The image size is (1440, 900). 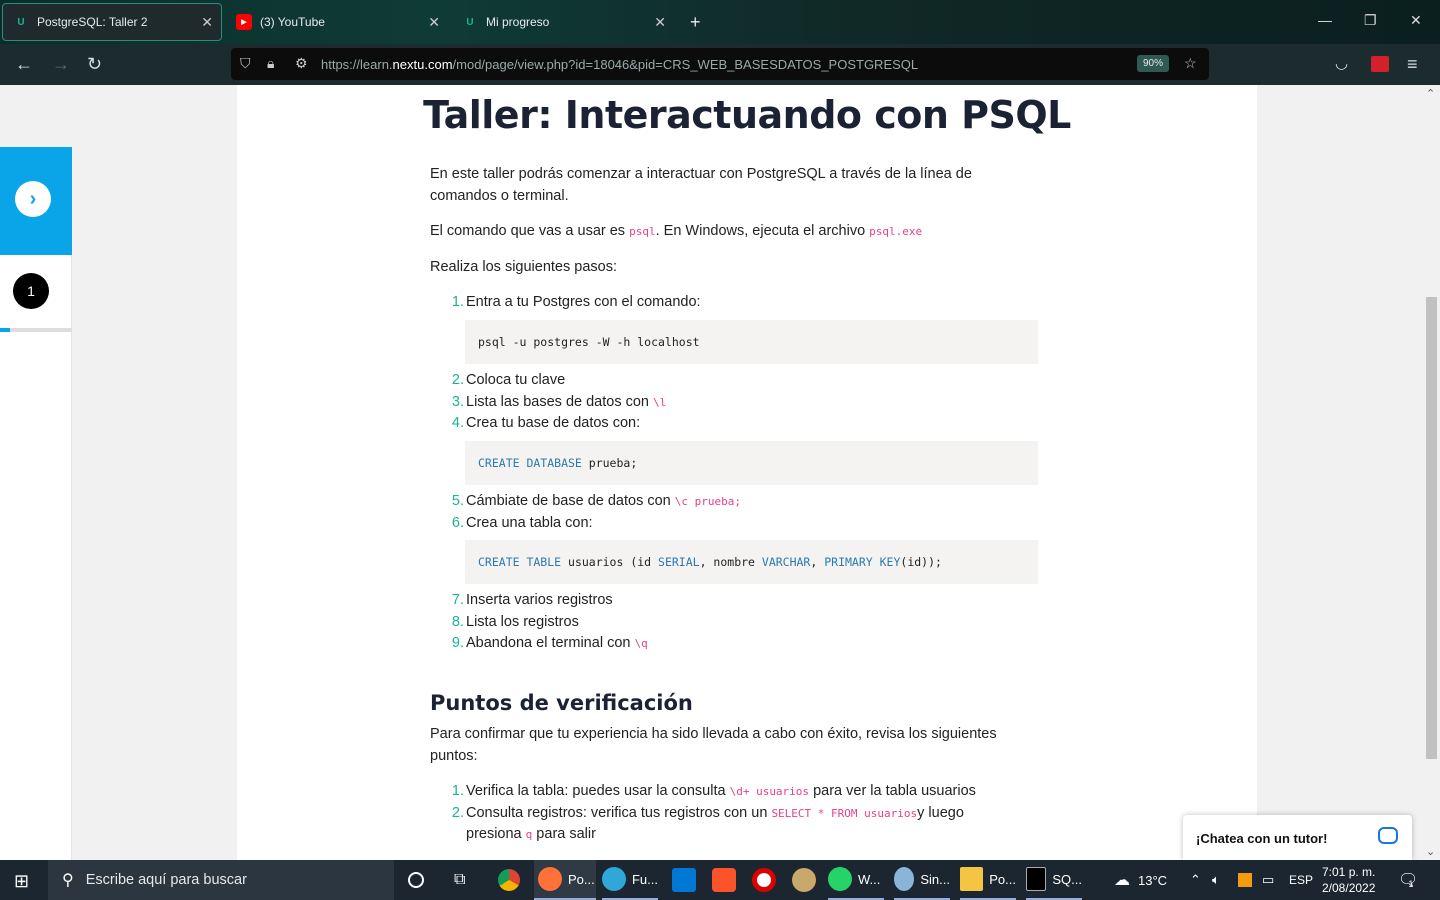 I want to click on volume-icon: 🔈︎, so click(x=1216, y=880).